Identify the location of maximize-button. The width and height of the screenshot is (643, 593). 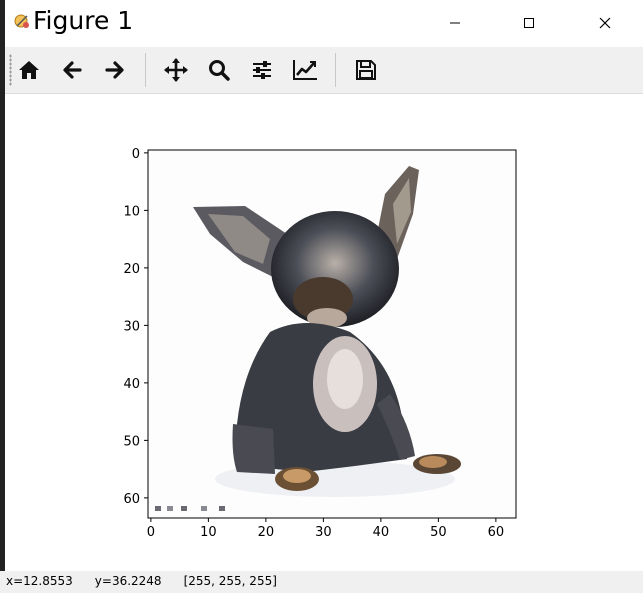
(529, 23).